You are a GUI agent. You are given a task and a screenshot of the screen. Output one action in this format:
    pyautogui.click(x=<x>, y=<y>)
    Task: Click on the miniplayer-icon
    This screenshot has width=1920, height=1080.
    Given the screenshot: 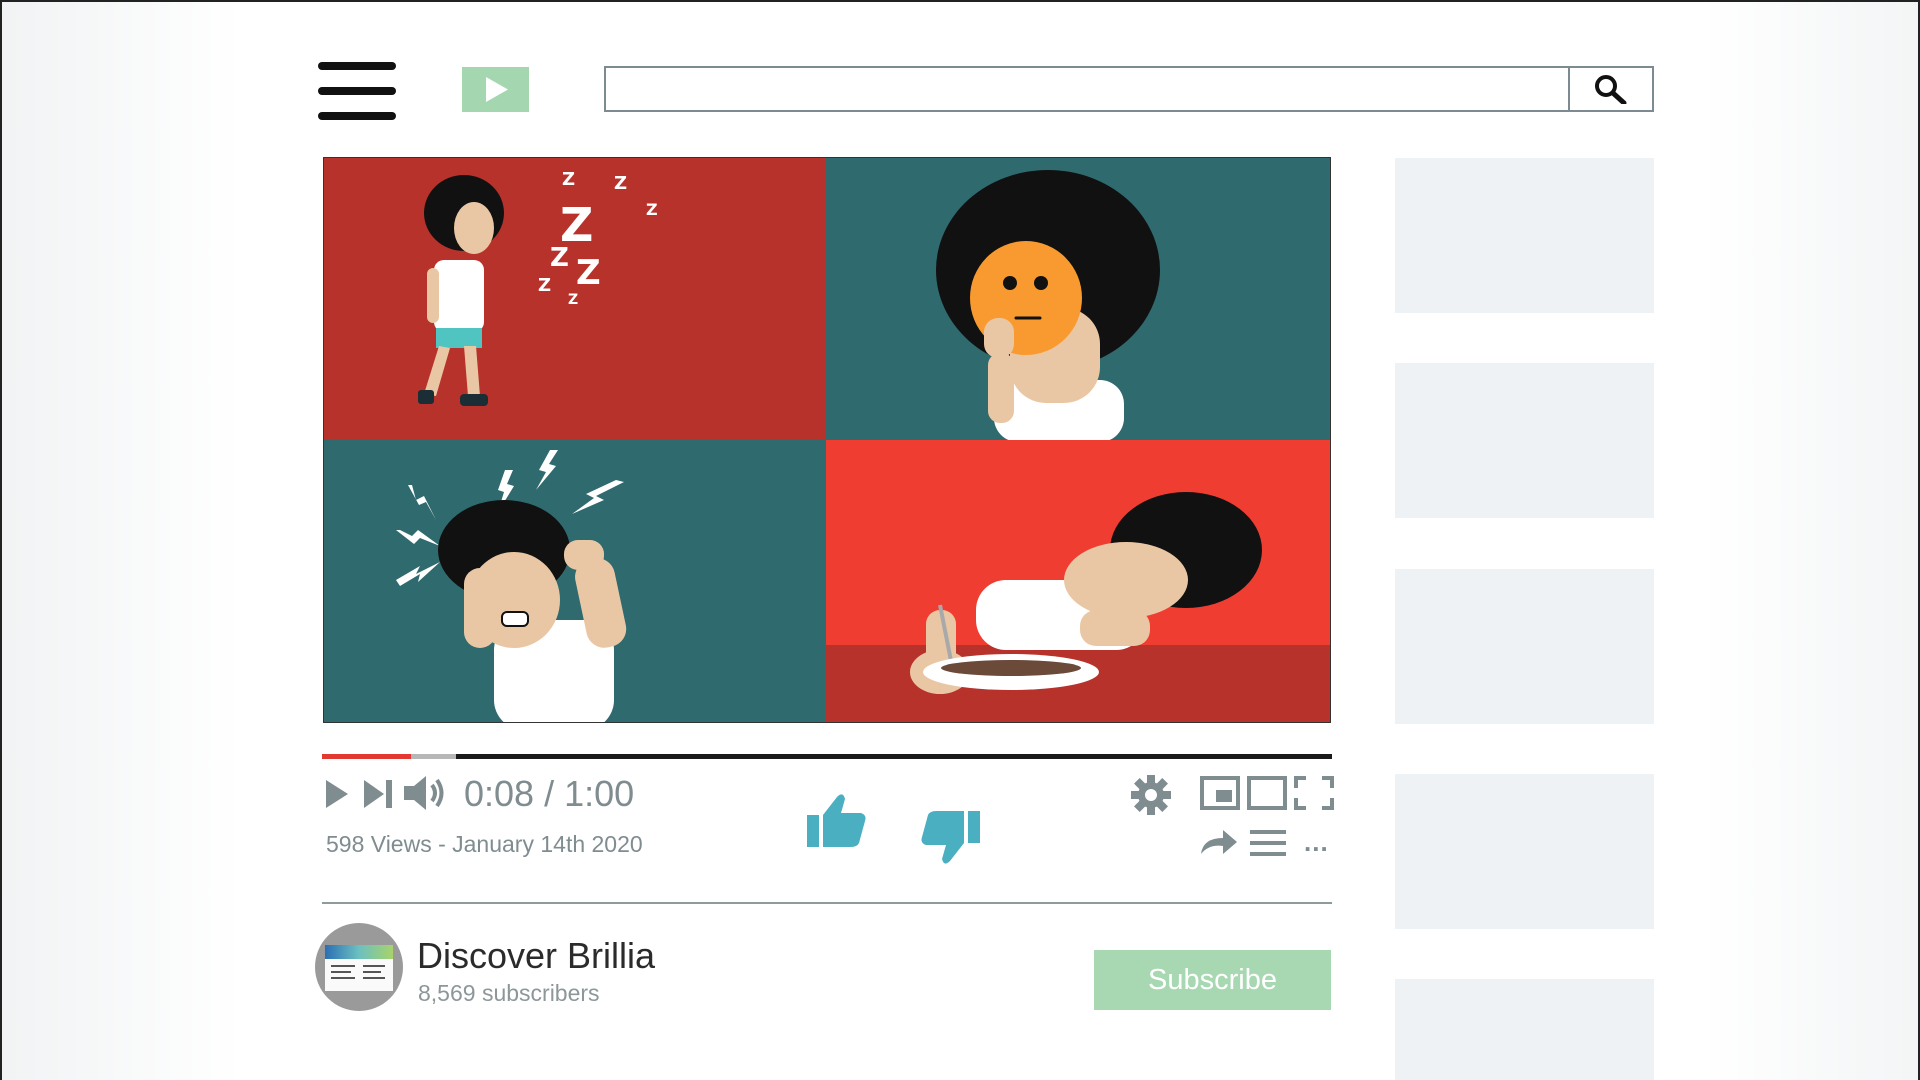 What is the action you would take?
    pyautogui.click(x=1220, y=793)
    